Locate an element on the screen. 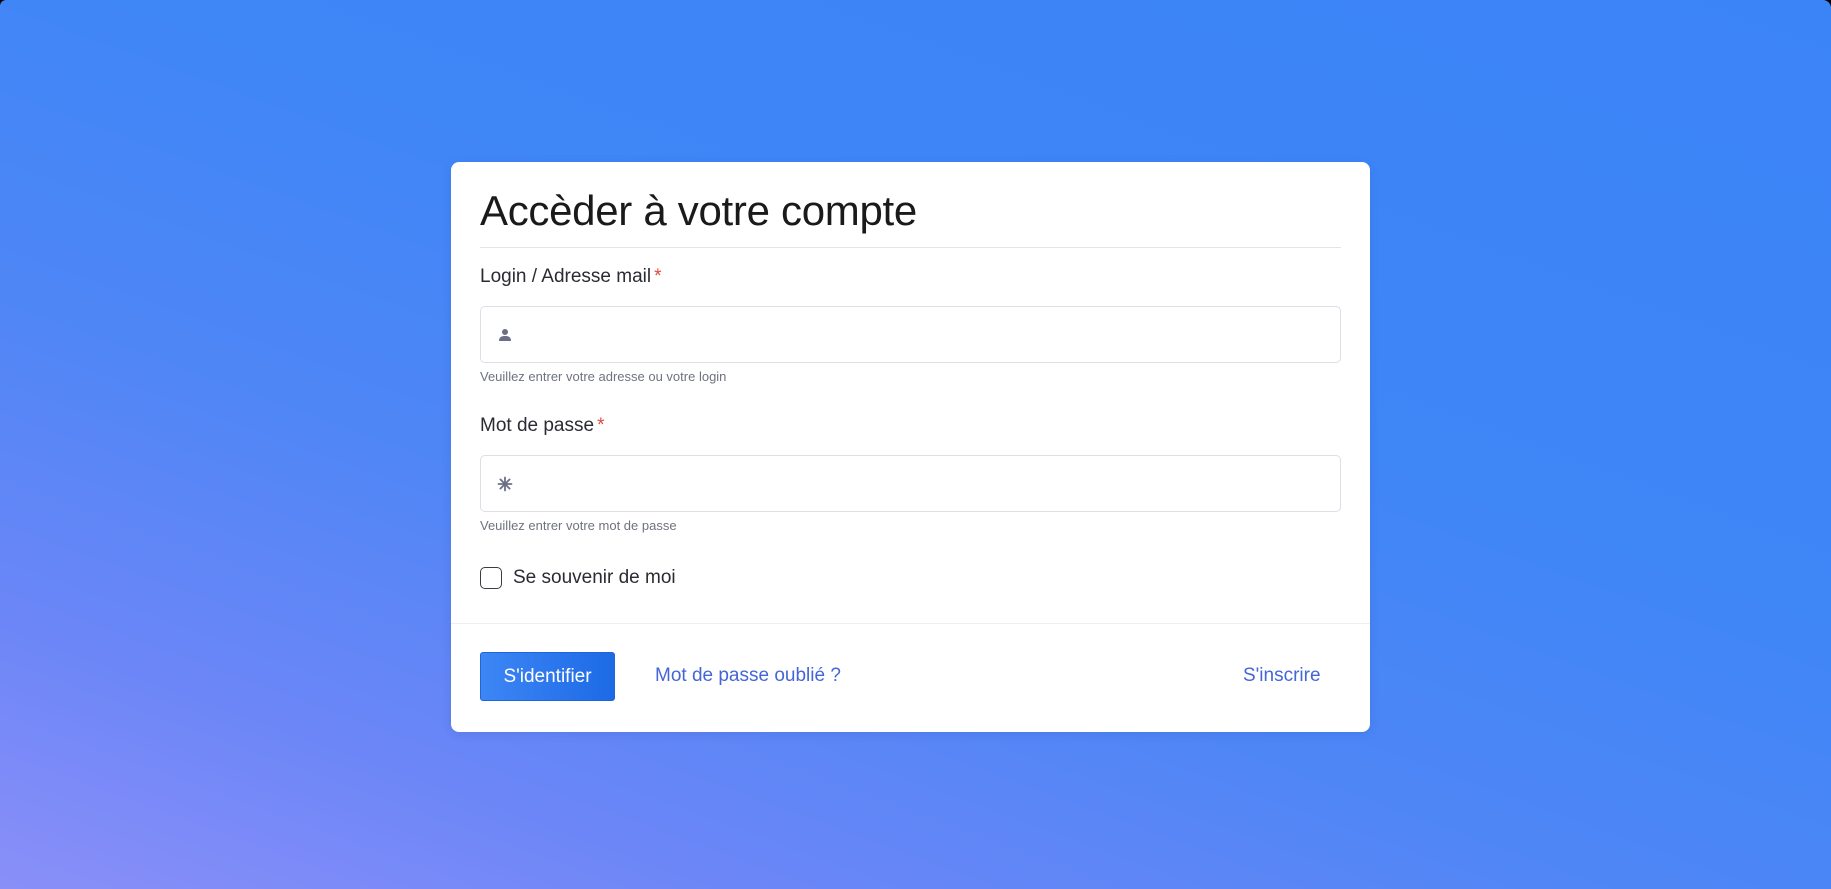 The height and width of the screenshot is (889, 1831). remember-me-checkbox is located at coordinates (491, 578).